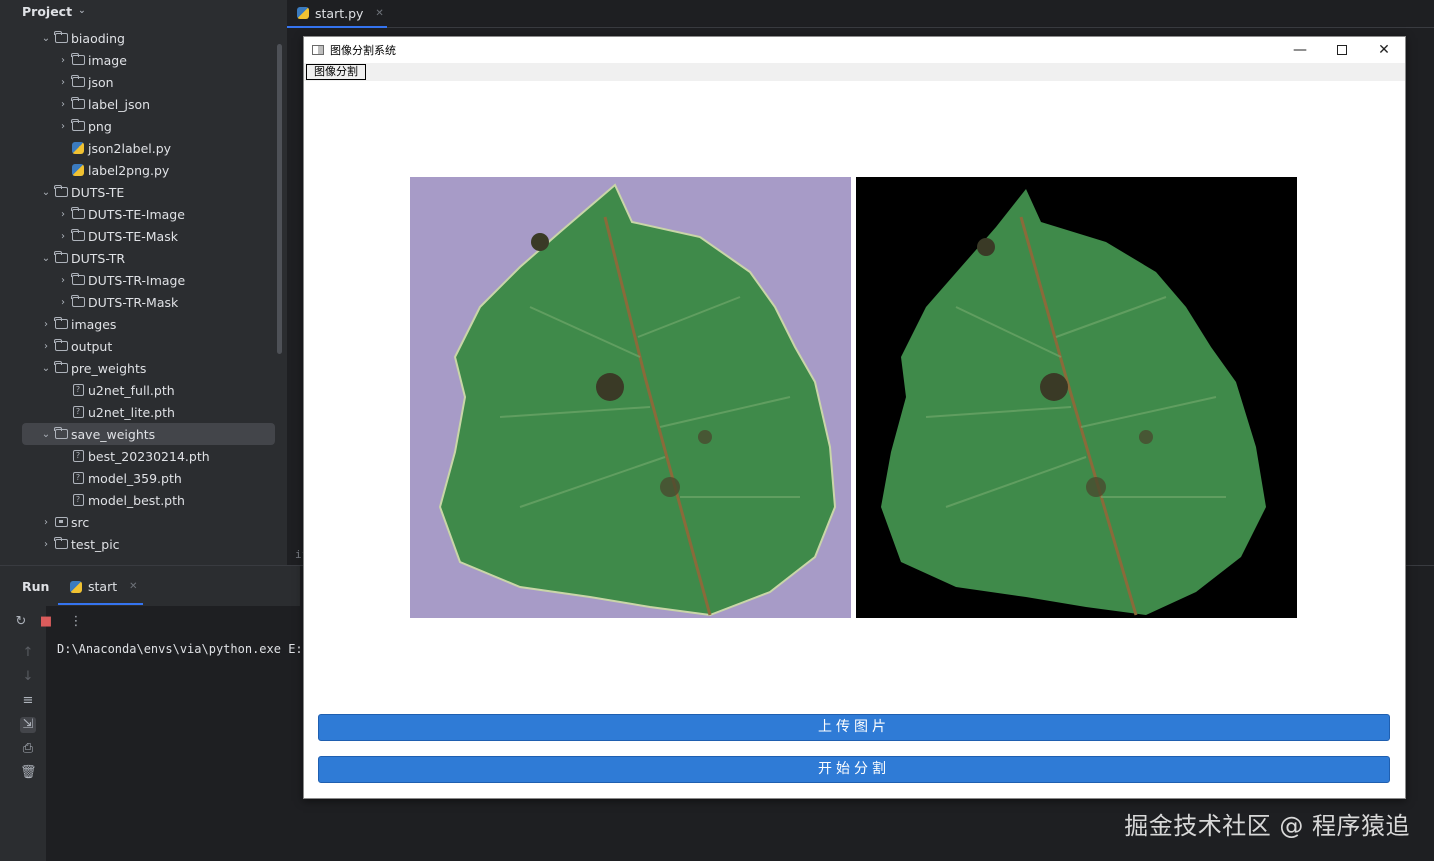  I want to click on tree-item: › json, so click(143, 82).